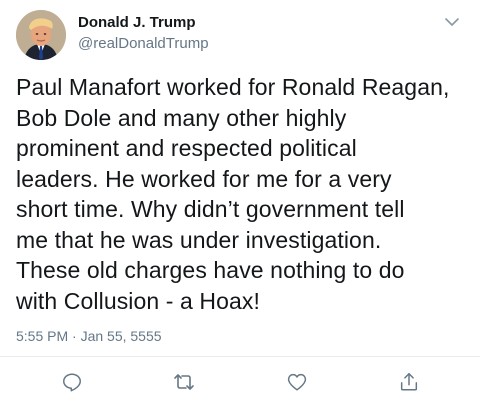 The image size is (480, 410). What do you see at coordinates (409, 382) in the screenshot?
I see `share-icon` at bounding box center [409, 382].